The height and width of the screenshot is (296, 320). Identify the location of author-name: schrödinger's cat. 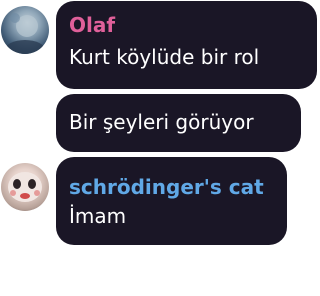
(166, 187).